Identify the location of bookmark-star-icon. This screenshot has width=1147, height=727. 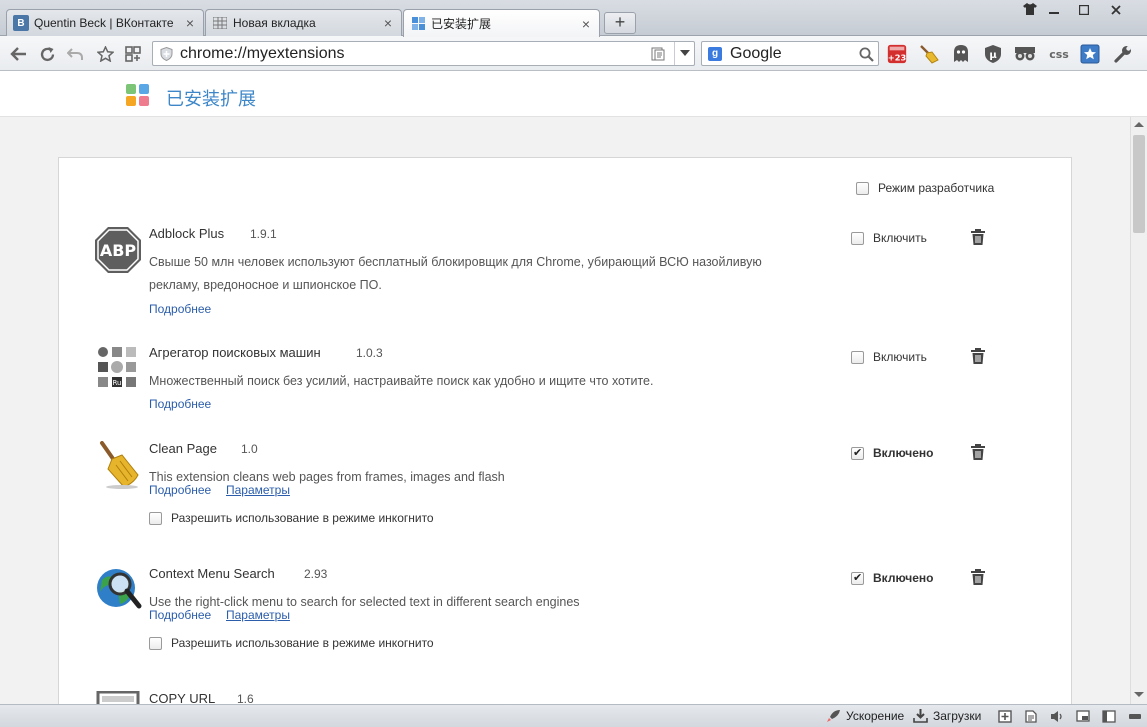
(105, 54).